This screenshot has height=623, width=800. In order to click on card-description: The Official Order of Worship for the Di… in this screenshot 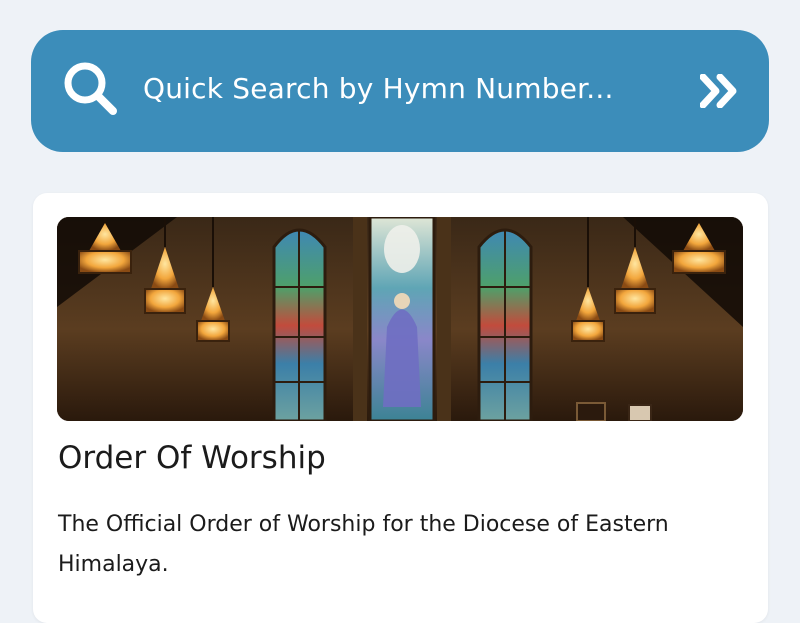, I will do `click(363, 544)`.